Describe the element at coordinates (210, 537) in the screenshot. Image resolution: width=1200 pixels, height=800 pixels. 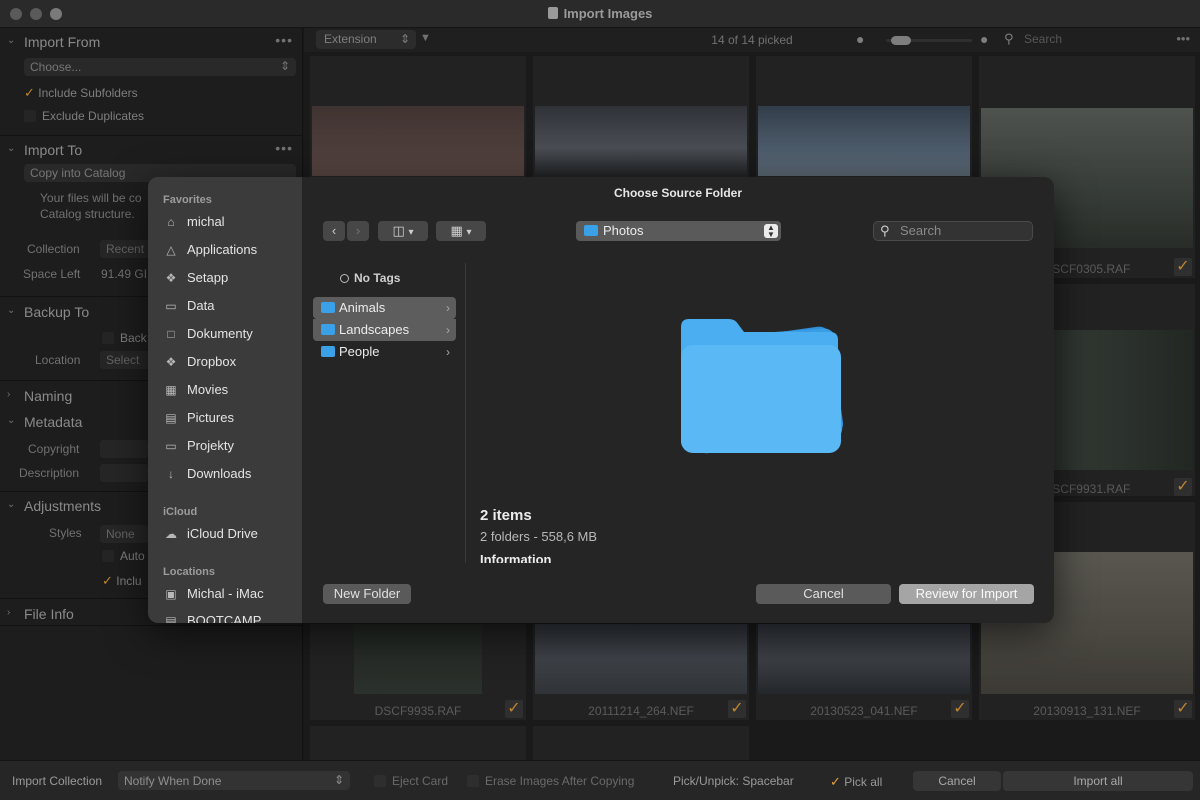
I see `sidebar-item-icloud-drive: ☁ iCloud Drive` at that location.